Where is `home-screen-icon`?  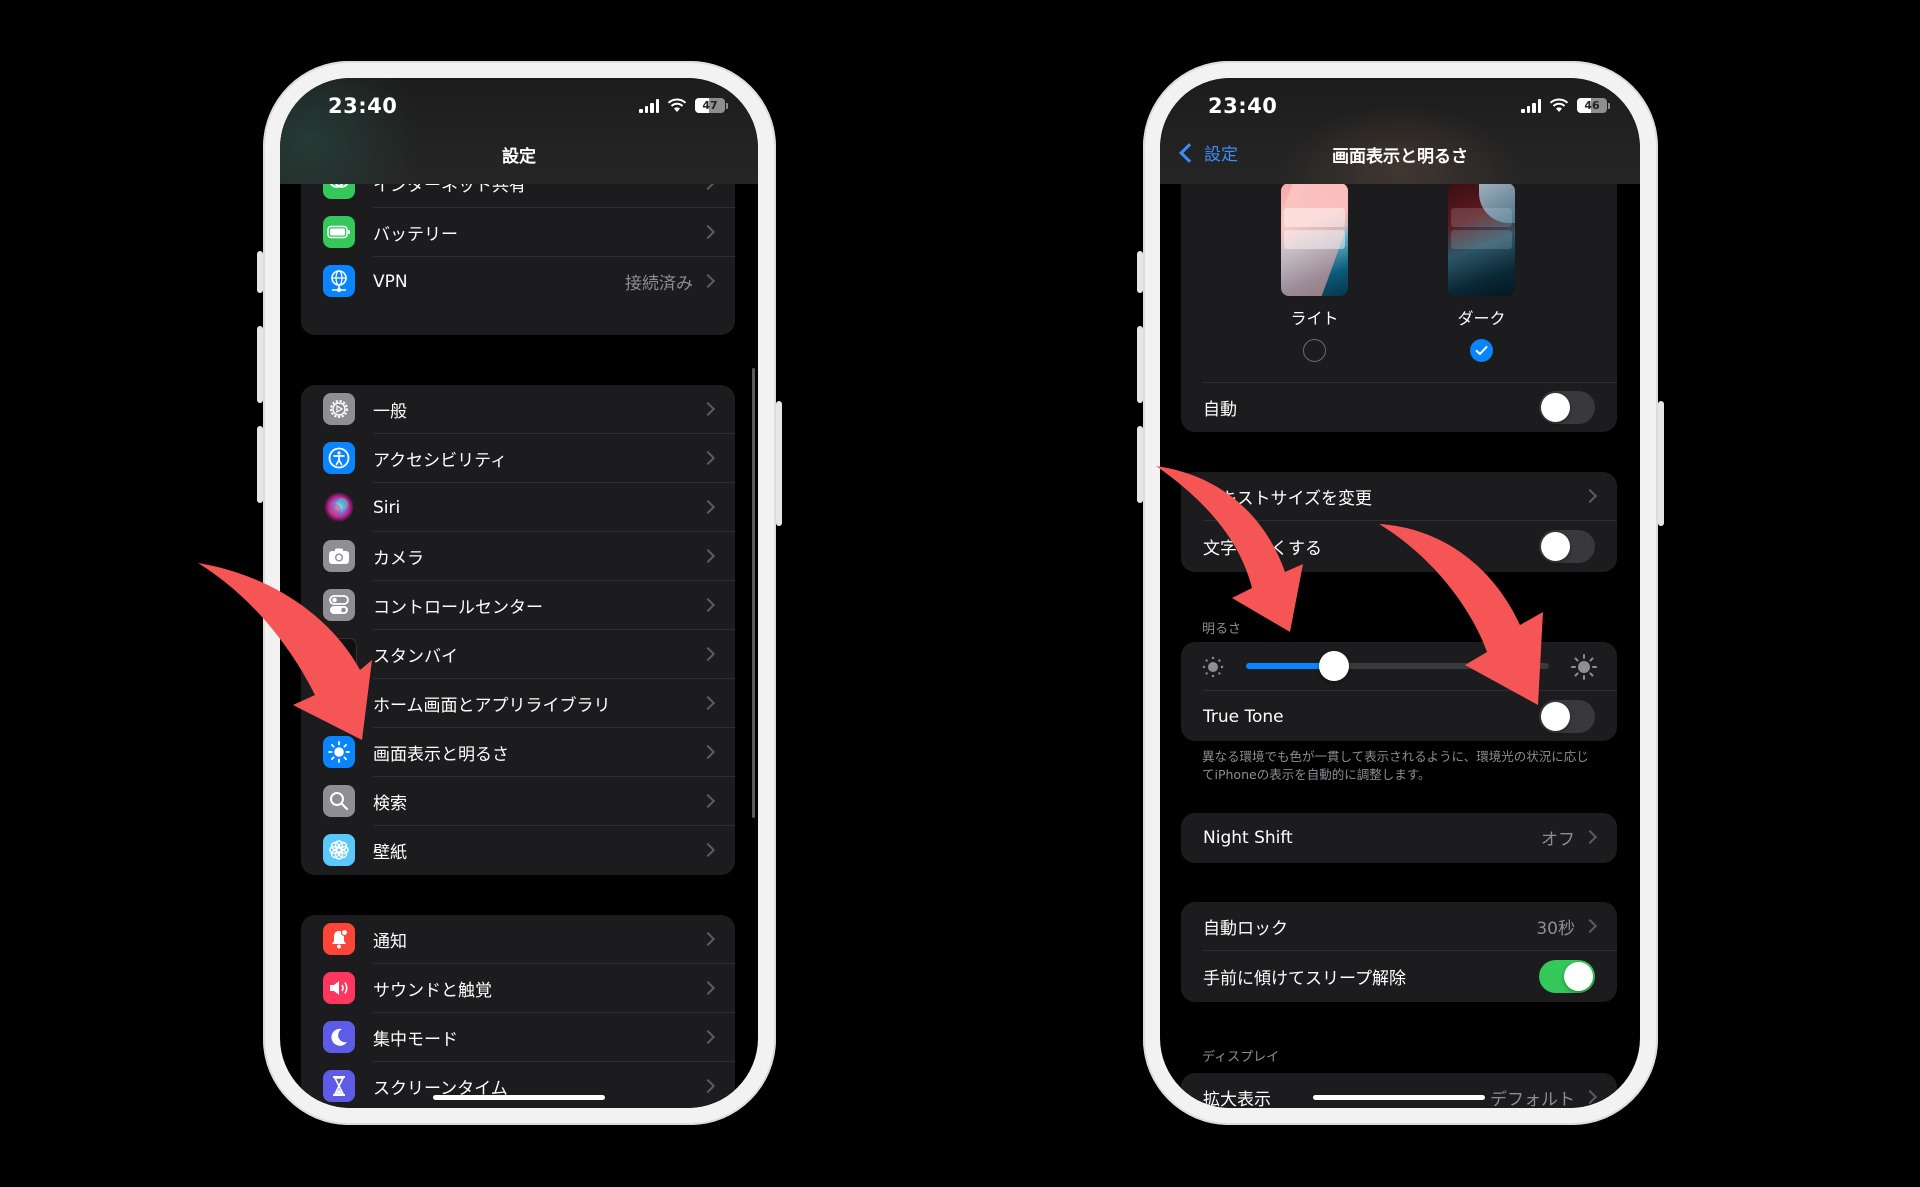 home-screen-icon is located at coordinates (339, 703).